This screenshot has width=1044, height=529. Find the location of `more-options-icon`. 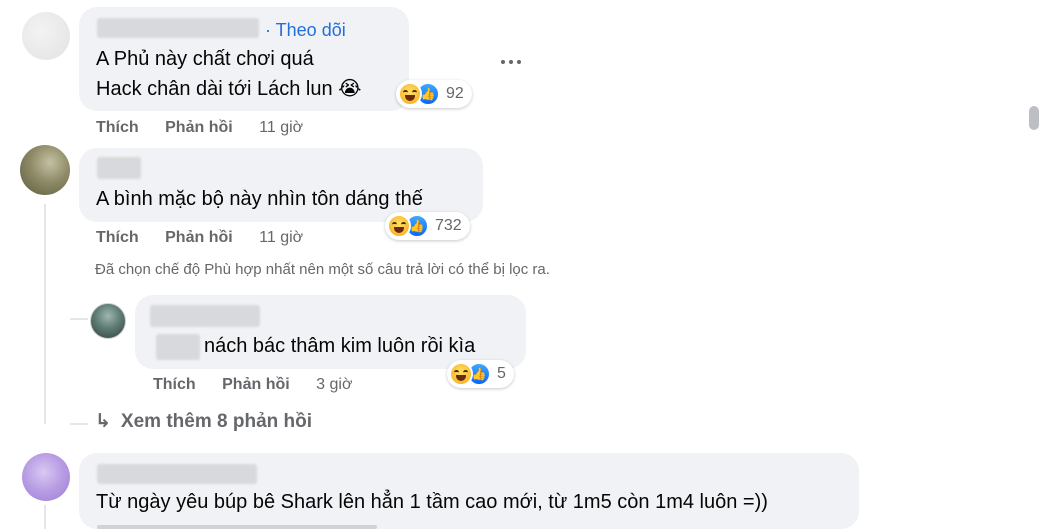

more-options-icon is located at coordinates (511, 62).